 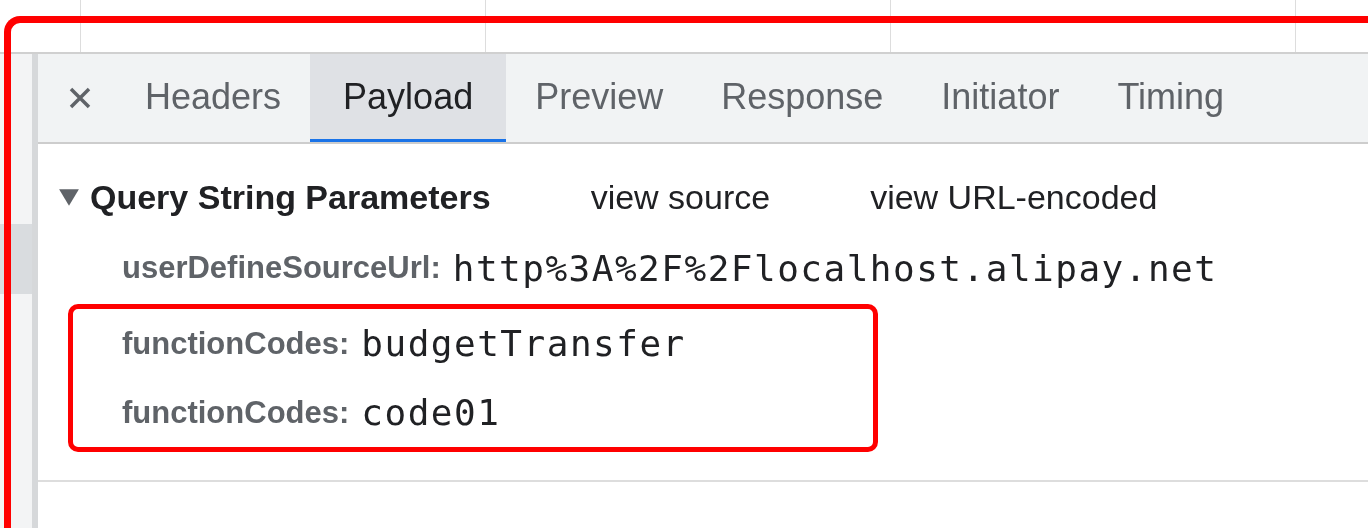 I want to click on tab: Payload, so click(x=408, y=98).